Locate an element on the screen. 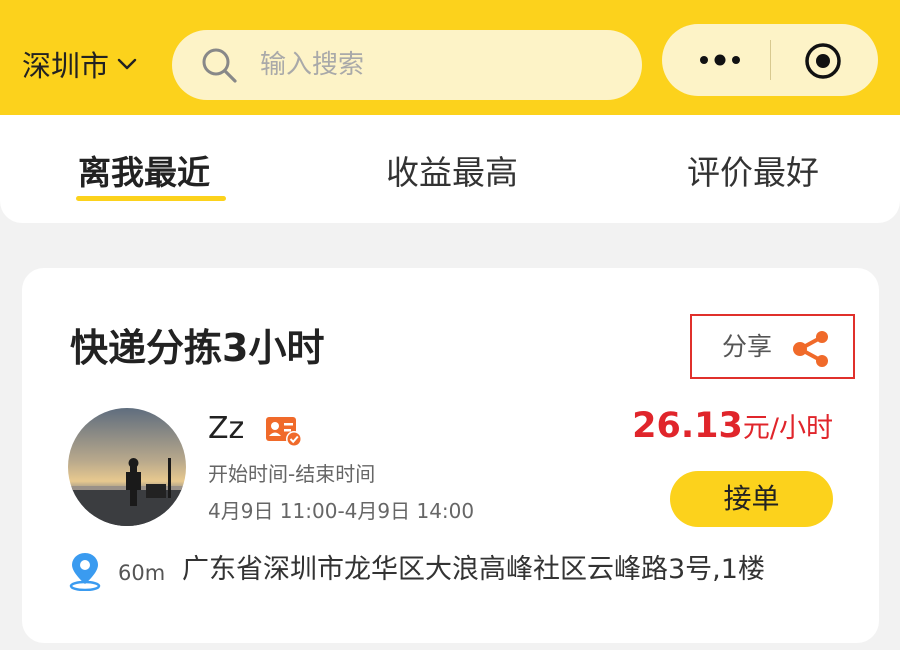 The image size is (900, 650). price-amount: 26.13 is located at coordinates (687, 426).